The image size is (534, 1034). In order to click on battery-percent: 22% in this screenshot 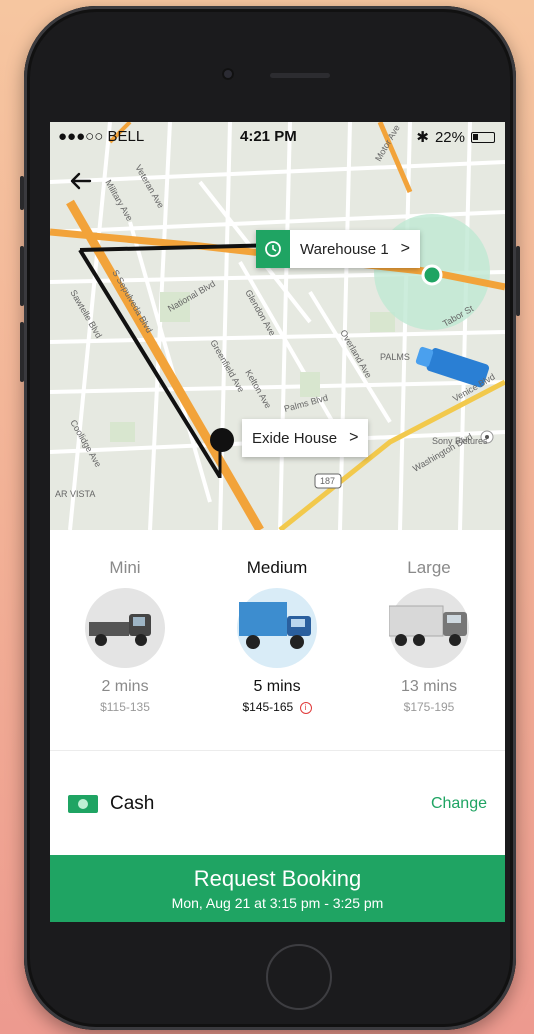, I will do `click(449, 137)`.